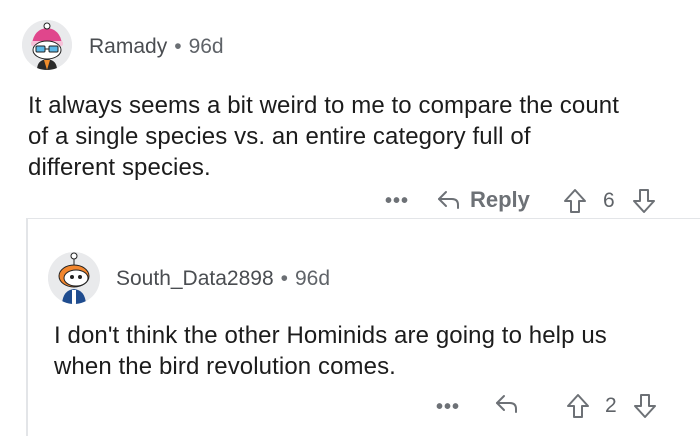 This screenshot has height=436, width=700. Describe the element at coordinates (225, 366) in the screenshot. I see `comment-line: when the bird revolution comes.` at that location.